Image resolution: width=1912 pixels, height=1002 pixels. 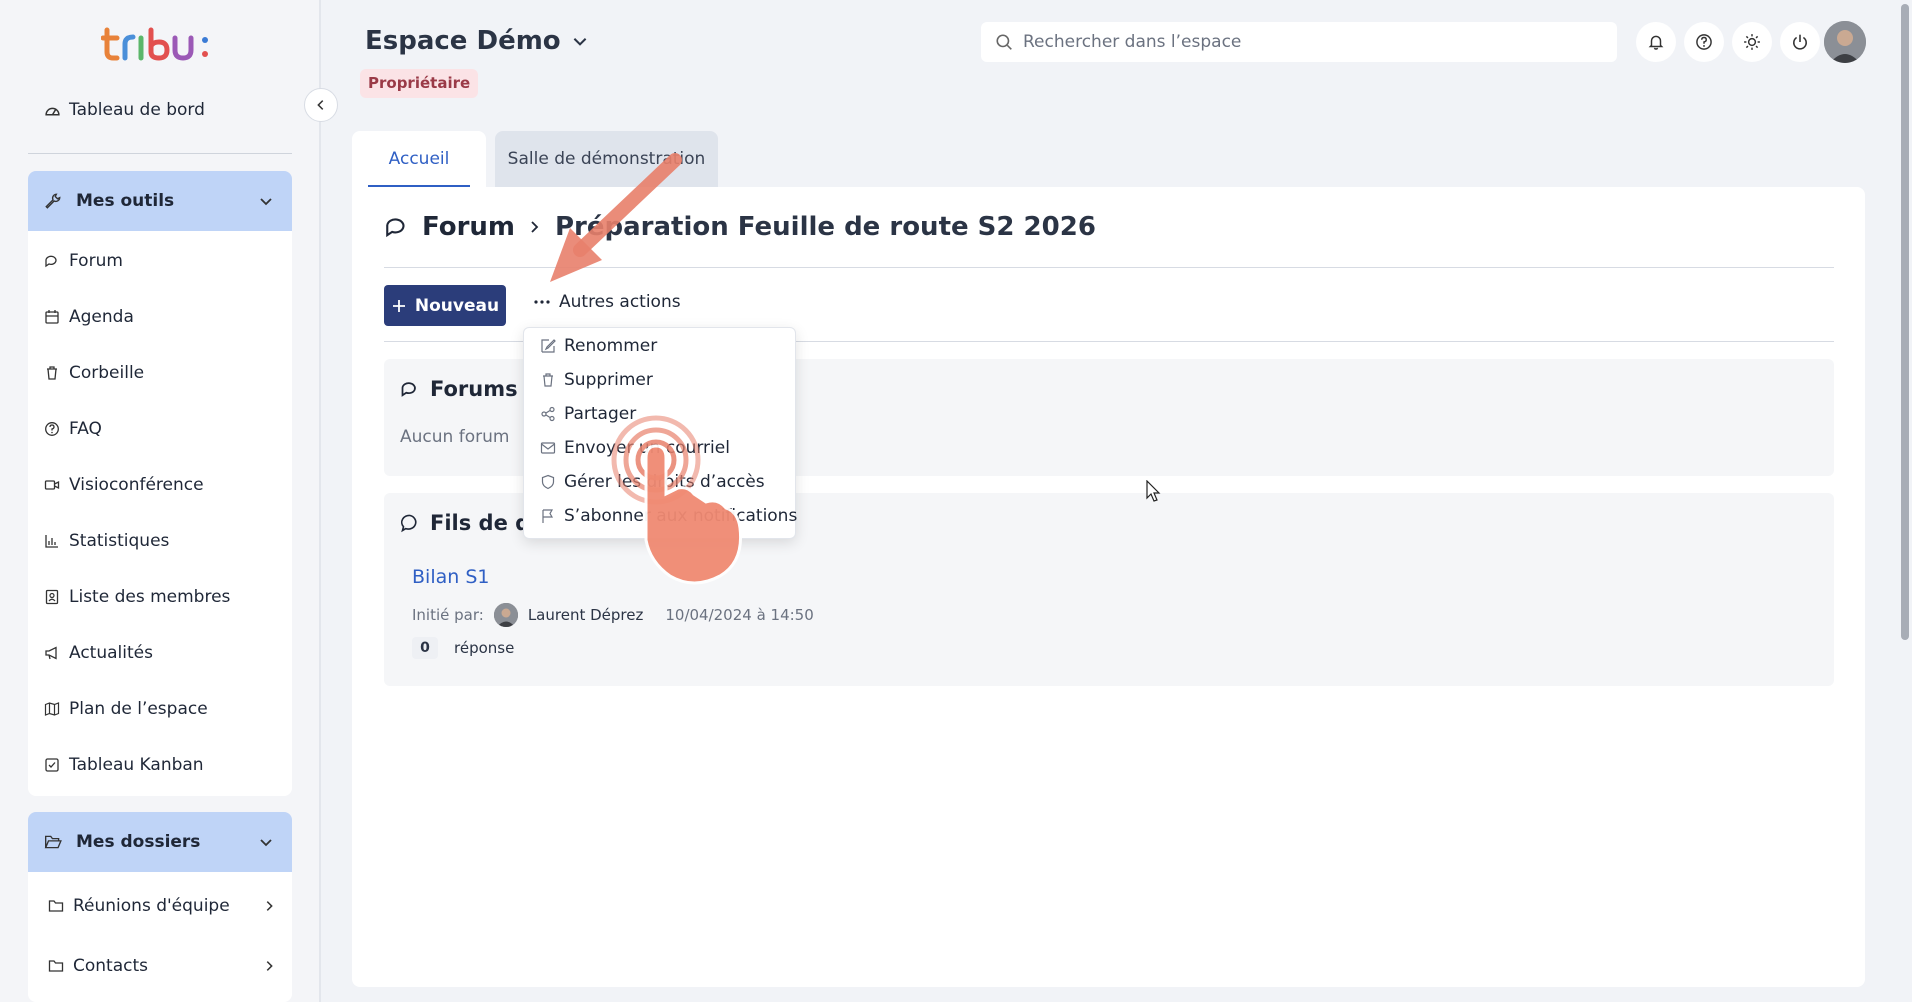 I want to click on user-avatar, so click(x=1845, y=42).